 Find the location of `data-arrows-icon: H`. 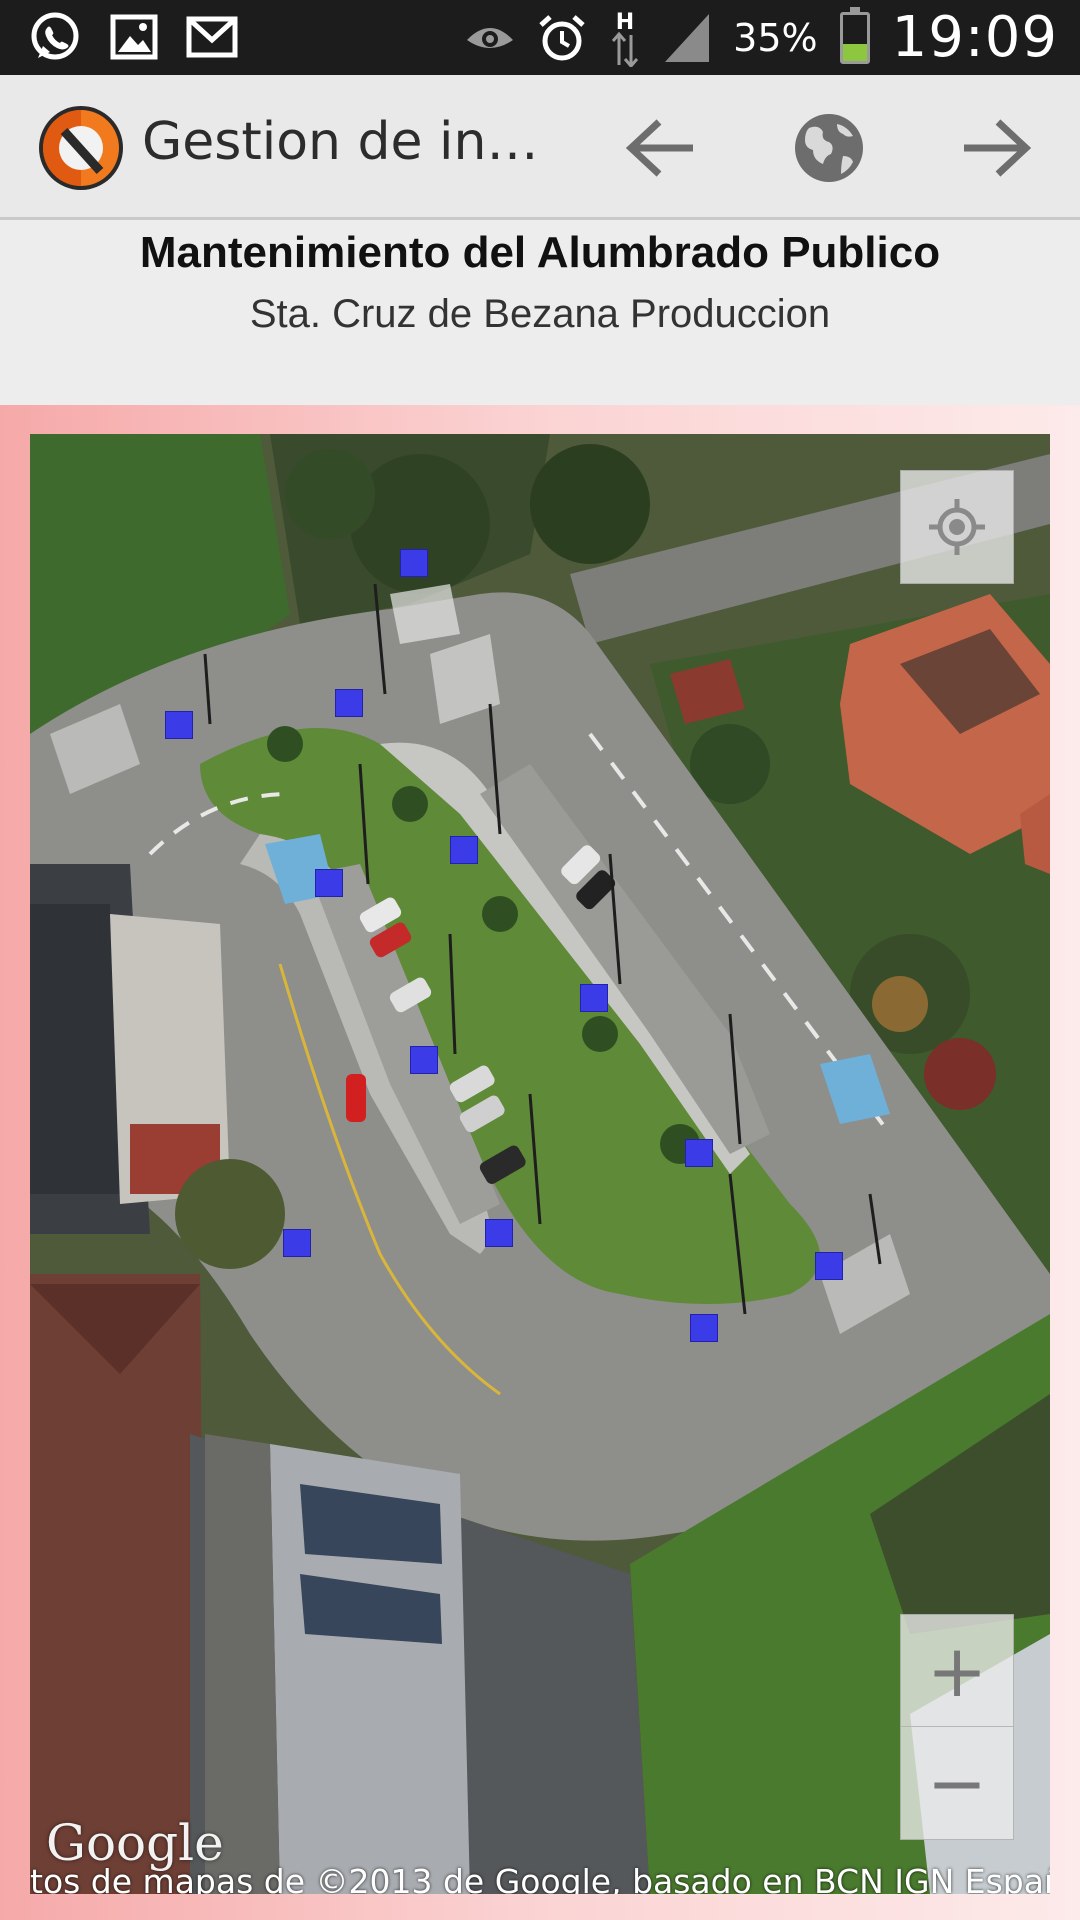

data-arrows-icon: H is located at coordinates (625, 38).